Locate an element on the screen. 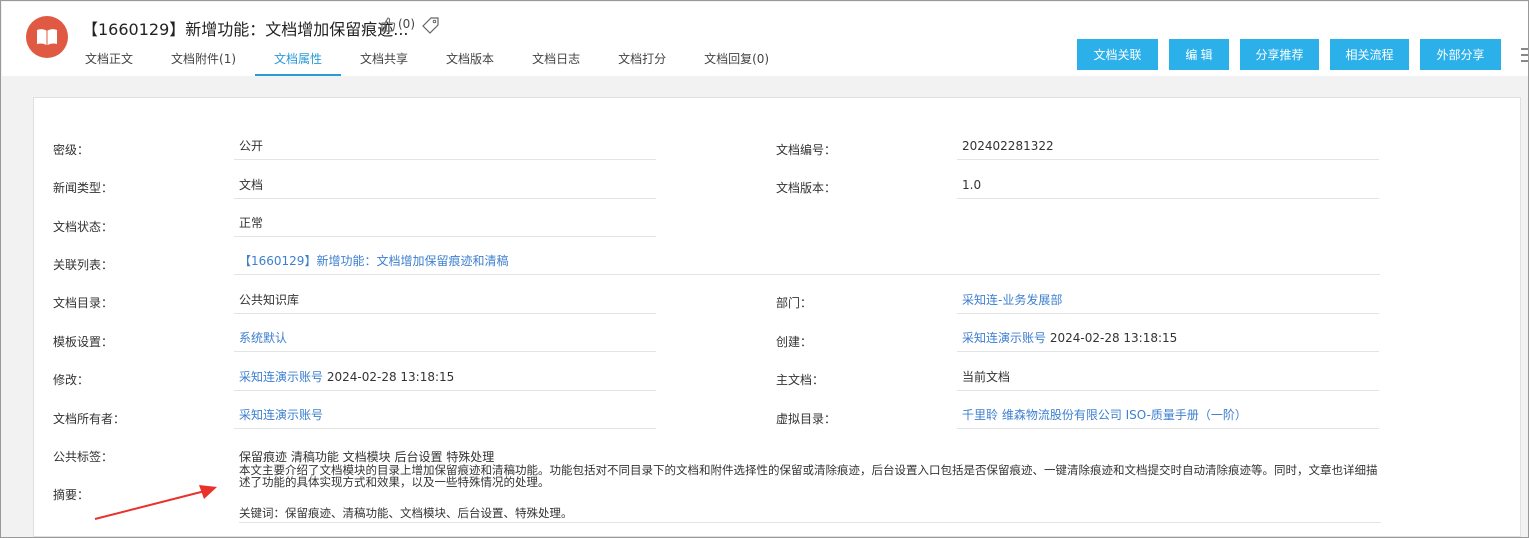 This screenshot has width=1529, height=538. modified-value: 采知连演示账号 2024-02-28 13:18:15 is located at coordinates (445, 379).